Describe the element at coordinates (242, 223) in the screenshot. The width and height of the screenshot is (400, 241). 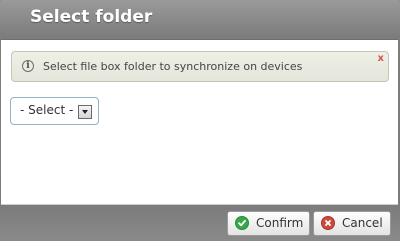
I see `check-icon` at that location.